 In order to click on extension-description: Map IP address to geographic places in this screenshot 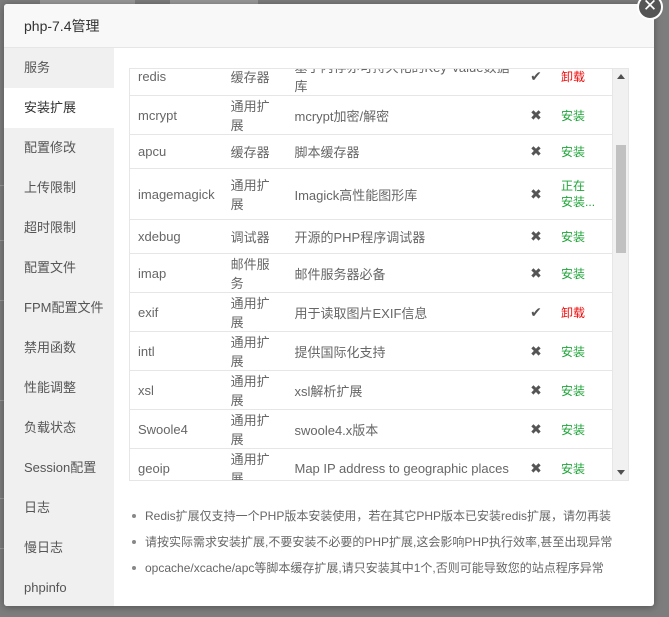, I will do `click(403, 464)`.